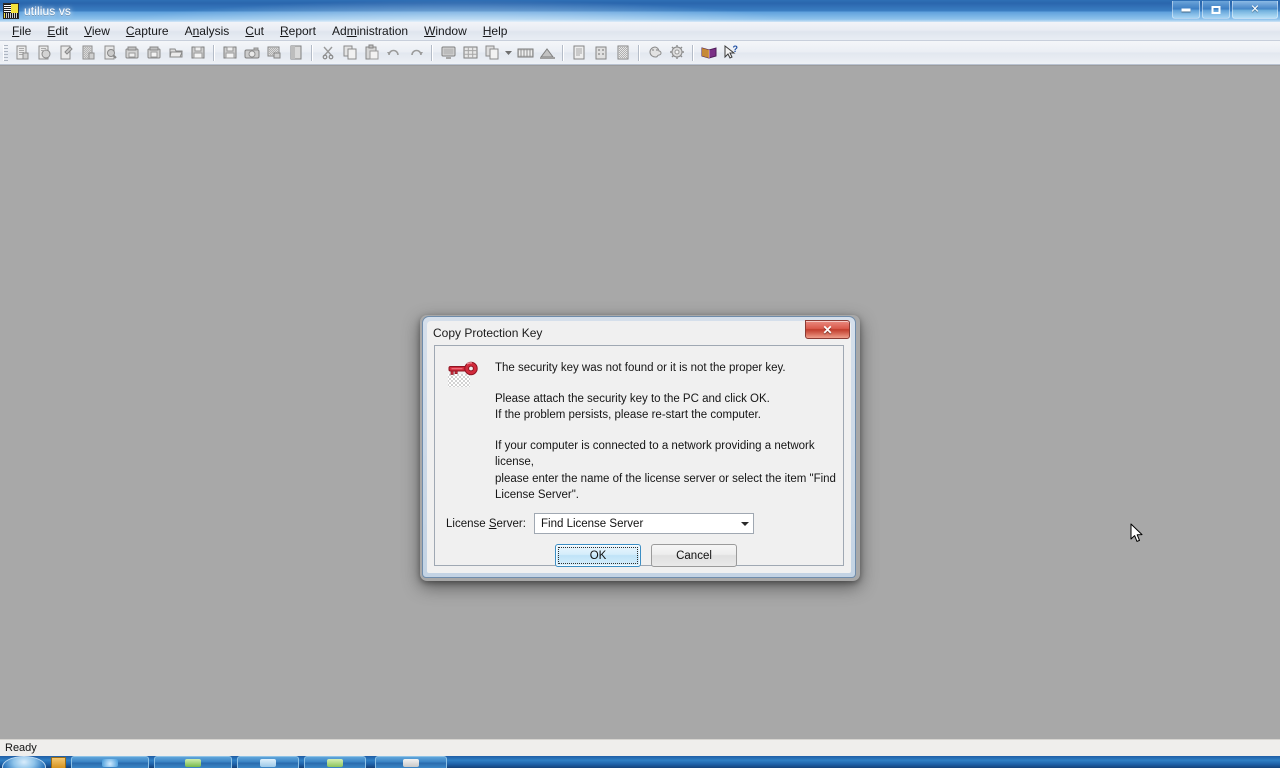  What do you see at coordinates (640, 747) in the screenshot?
I see `statusbar: Ready` at bounding box center [640, 747].